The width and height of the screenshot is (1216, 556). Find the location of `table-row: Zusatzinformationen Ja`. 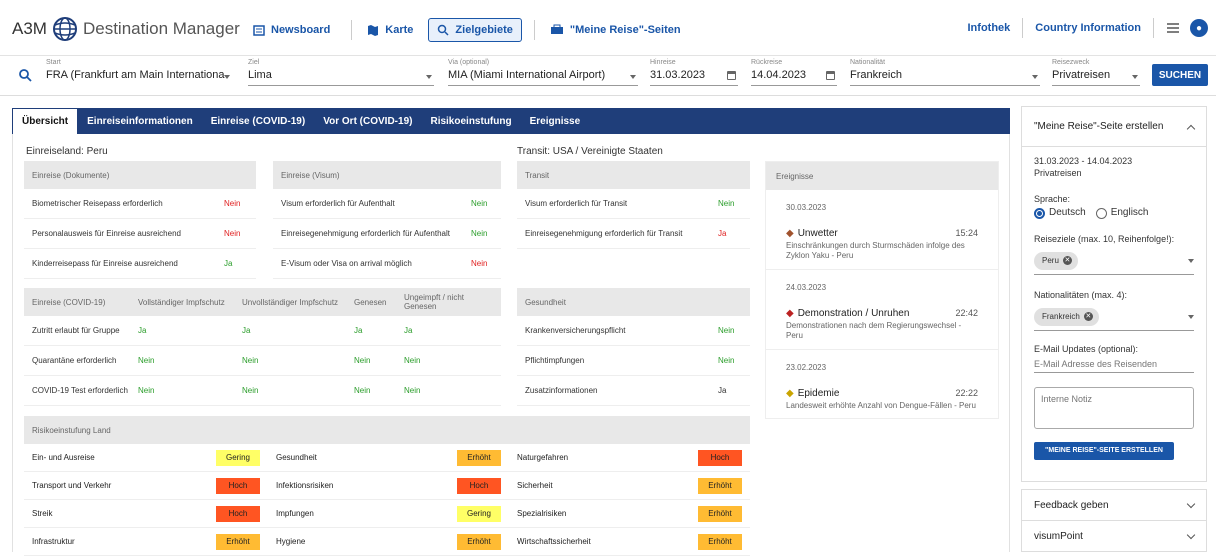

table-row: Zusatzinformationen Ja is located at coordinates (633, 391).